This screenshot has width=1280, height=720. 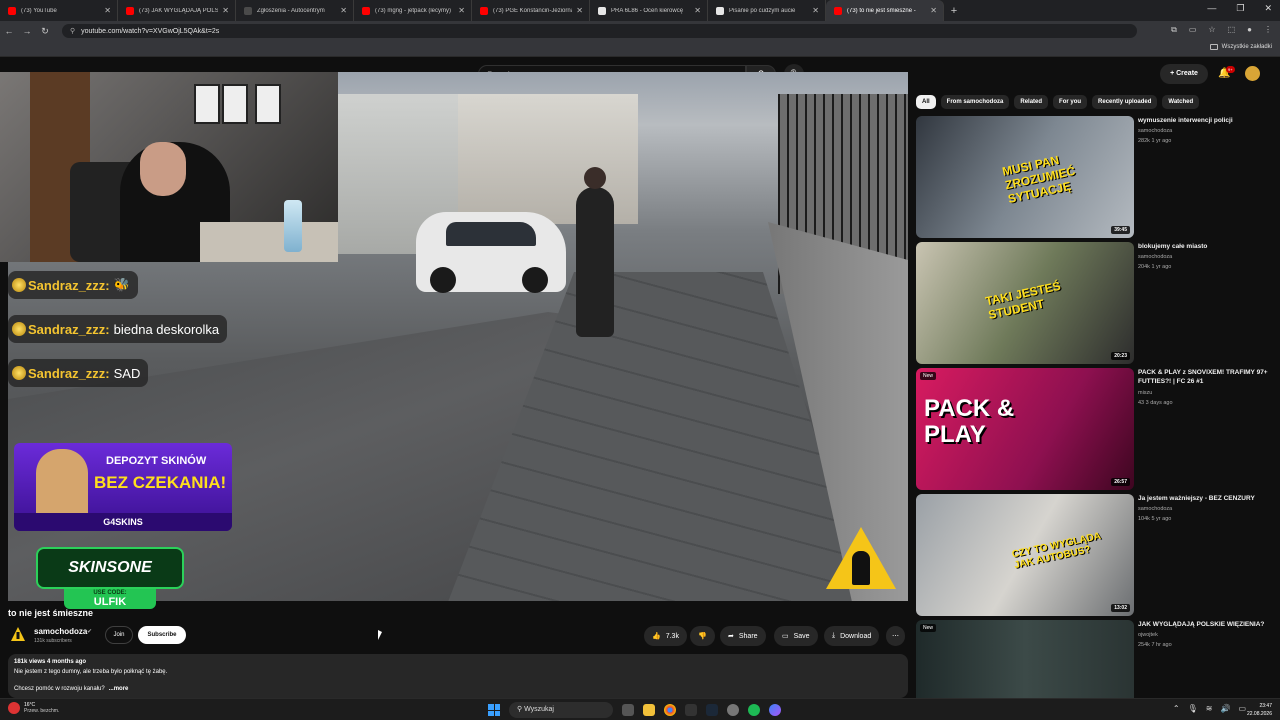 What do you see at coordinates (885, 10) in the screenshot?
I see `browser-tab-active: (73) to nie jest śmieszne - ✕` at bounding box center [885, 10].